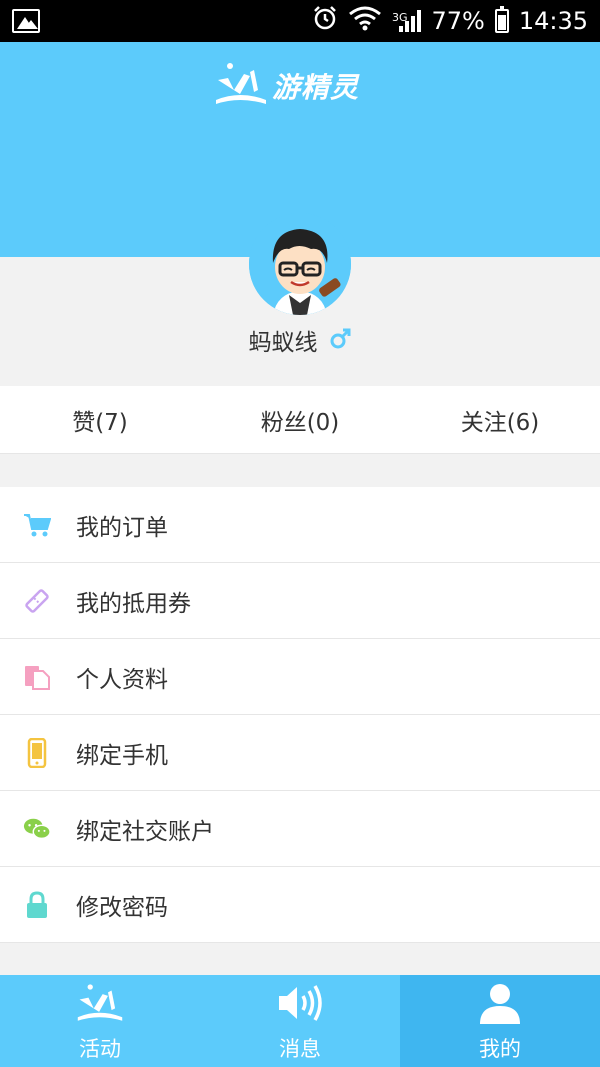  What do you see at coordinates (399, 17) in the screenshot?
I see `network-type: 3G` at bounding box center [399, 17].